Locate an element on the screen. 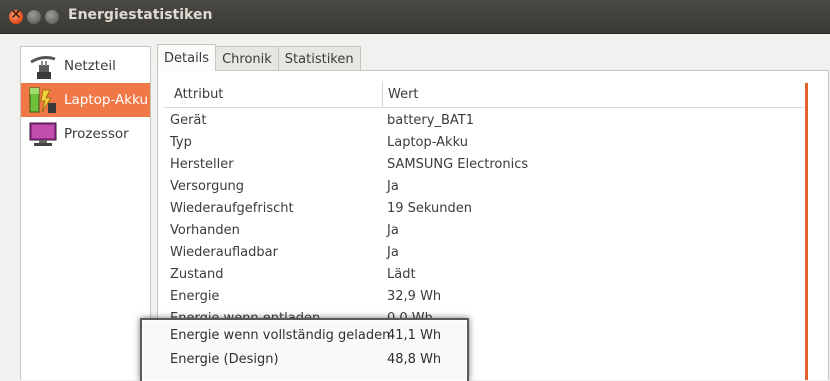  device-list: Netzteil Laptop-Akku Prozessor is located at coordinates (85, 213).